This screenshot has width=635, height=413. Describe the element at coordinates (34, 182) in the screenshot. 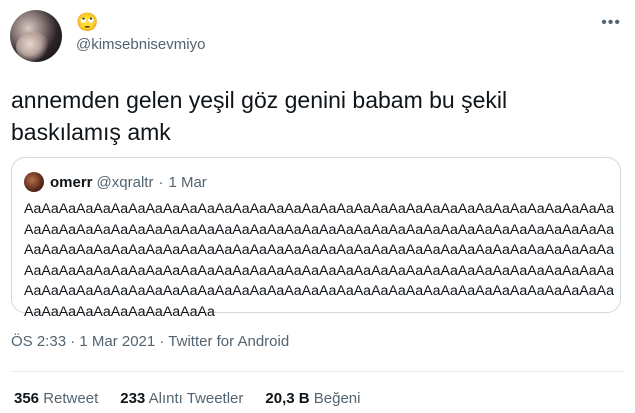

I see `quoted-avatar` at that location.